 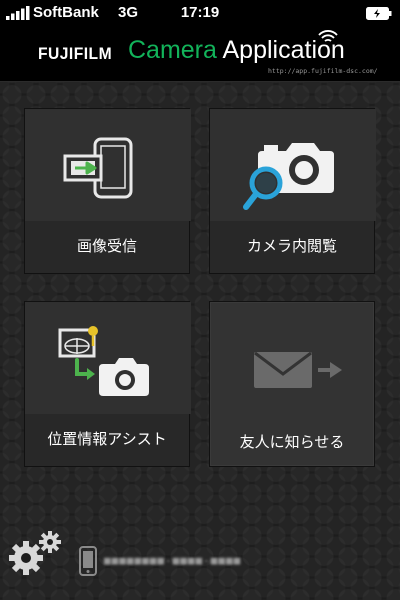 What do you see at coordinates (323, 71) in the screenshot?
I see `app-url: http://app.fujifilm-dsc.com/` at bounding box center [323, 71].